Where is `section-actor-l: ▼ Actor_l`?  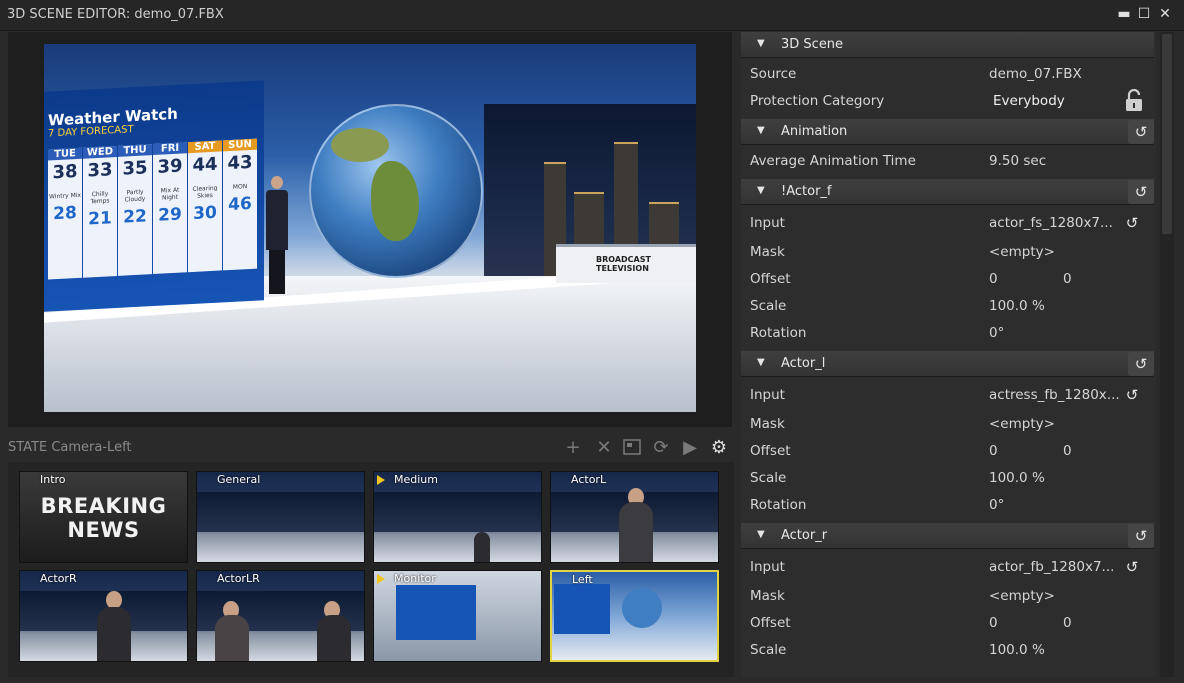 section-actor-l: ▼ Actor_l is located at coordinates (947, 364).